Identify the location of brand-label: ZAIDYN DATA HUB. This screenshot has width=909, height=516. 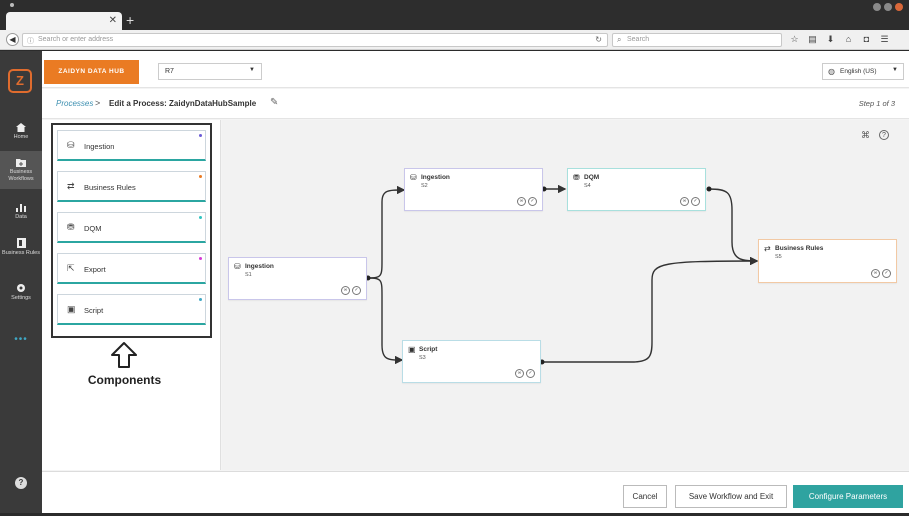
(91, 72).